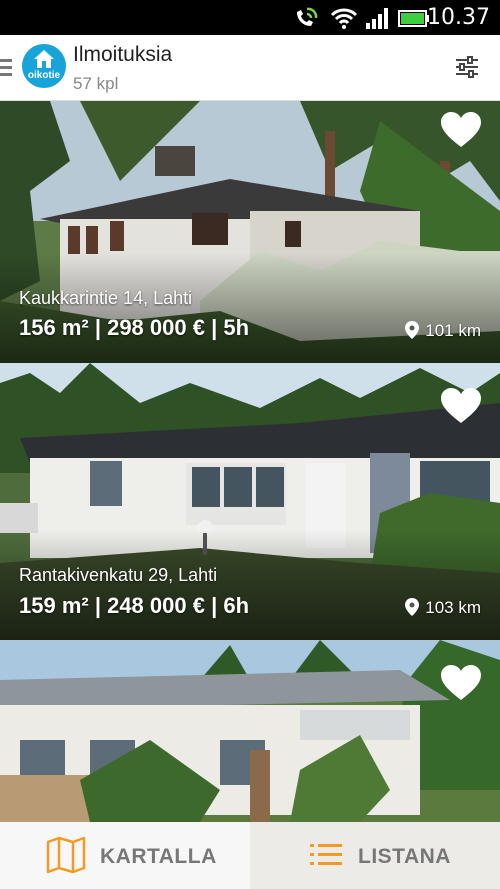  What do you see at coordinates (158, 856) in the screenshot?
I see `tab-map-label: KARTALLA` at bounding box center [158, 856].